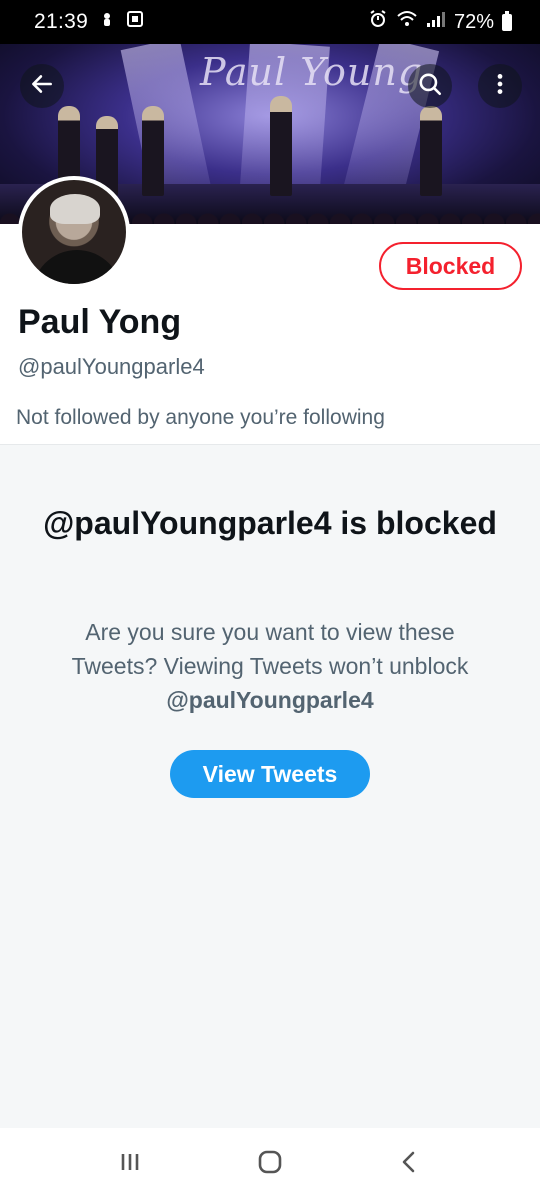 The image size is (540, 1200). I want to click on battery-percent: 72%, so click(473, 21).